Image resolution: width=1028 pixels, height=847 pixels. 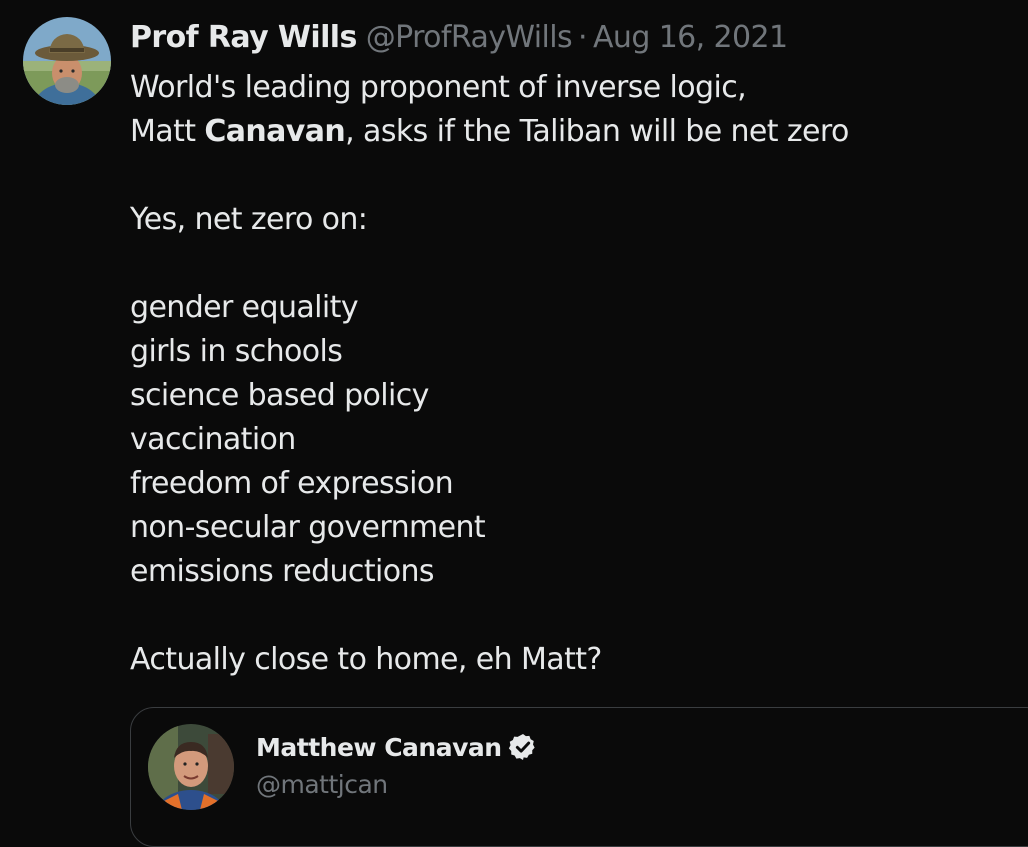 I want to click on quoted-tweet-card: Matthew Canavan @mattjcan, so click(x=579, y=777).